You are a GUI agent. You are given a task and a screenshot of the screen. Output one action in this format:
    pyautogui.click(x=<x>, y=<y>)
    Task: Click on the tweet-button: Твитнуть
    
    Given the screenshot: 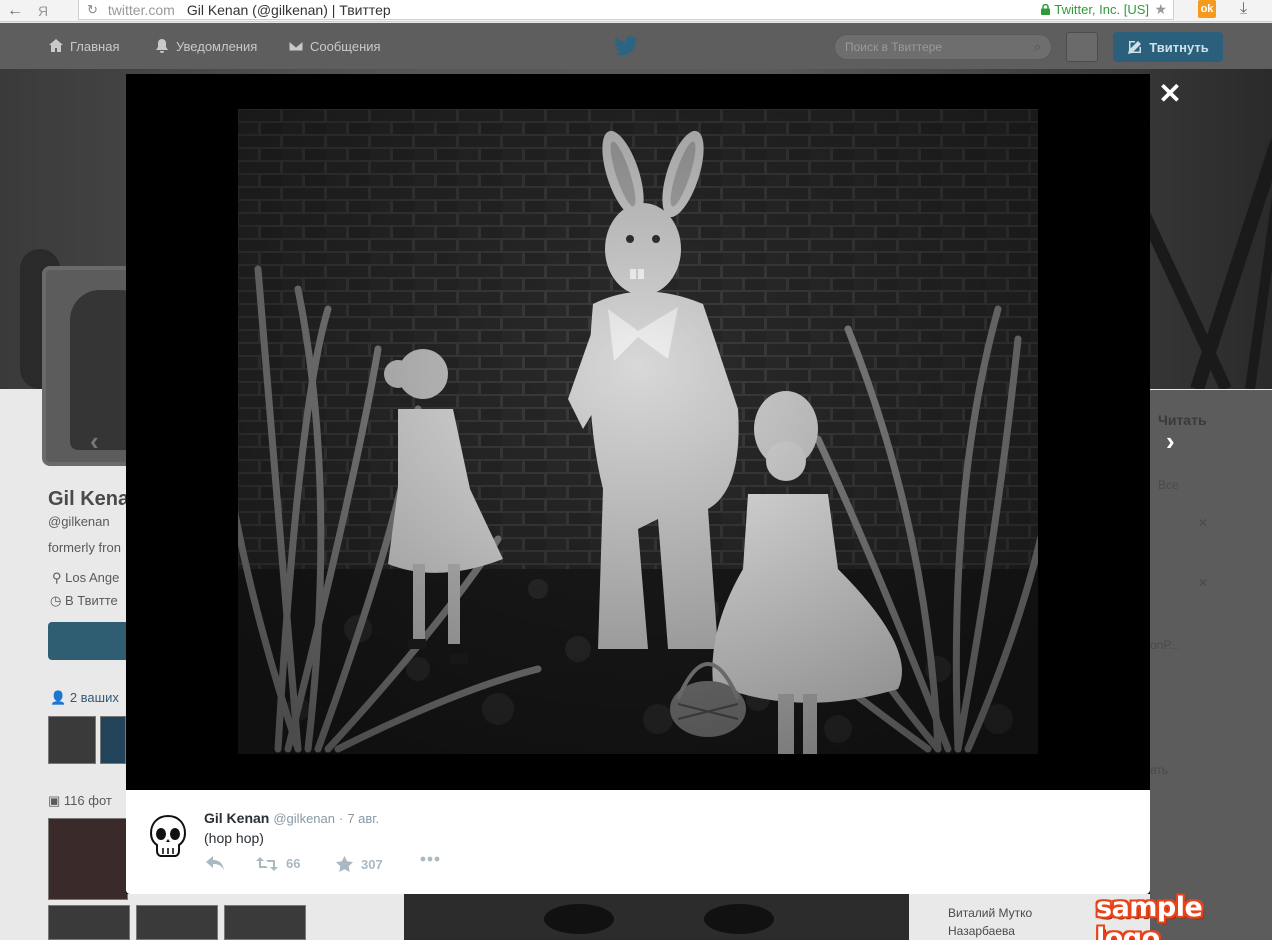 What is the action you would take?
    pyautogui.click(x=1168, y=47)
    